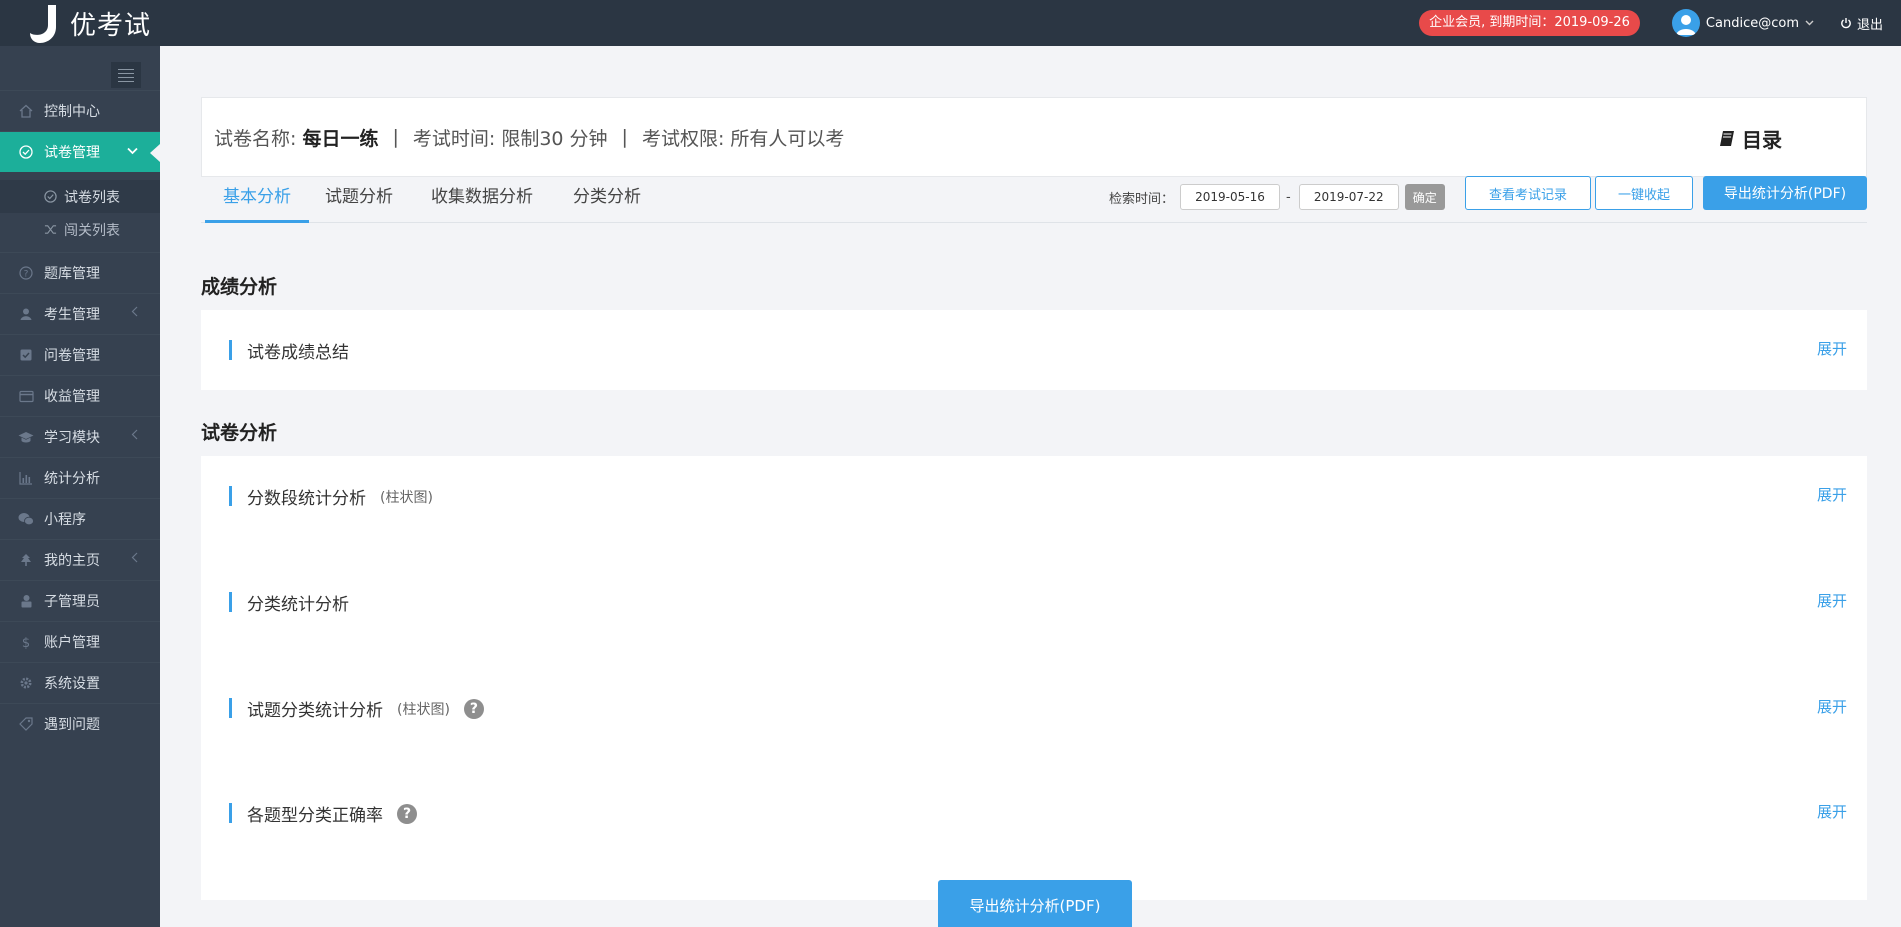  I want to click on sidebar-item-revenue: 收益管理, so click(80, 395).